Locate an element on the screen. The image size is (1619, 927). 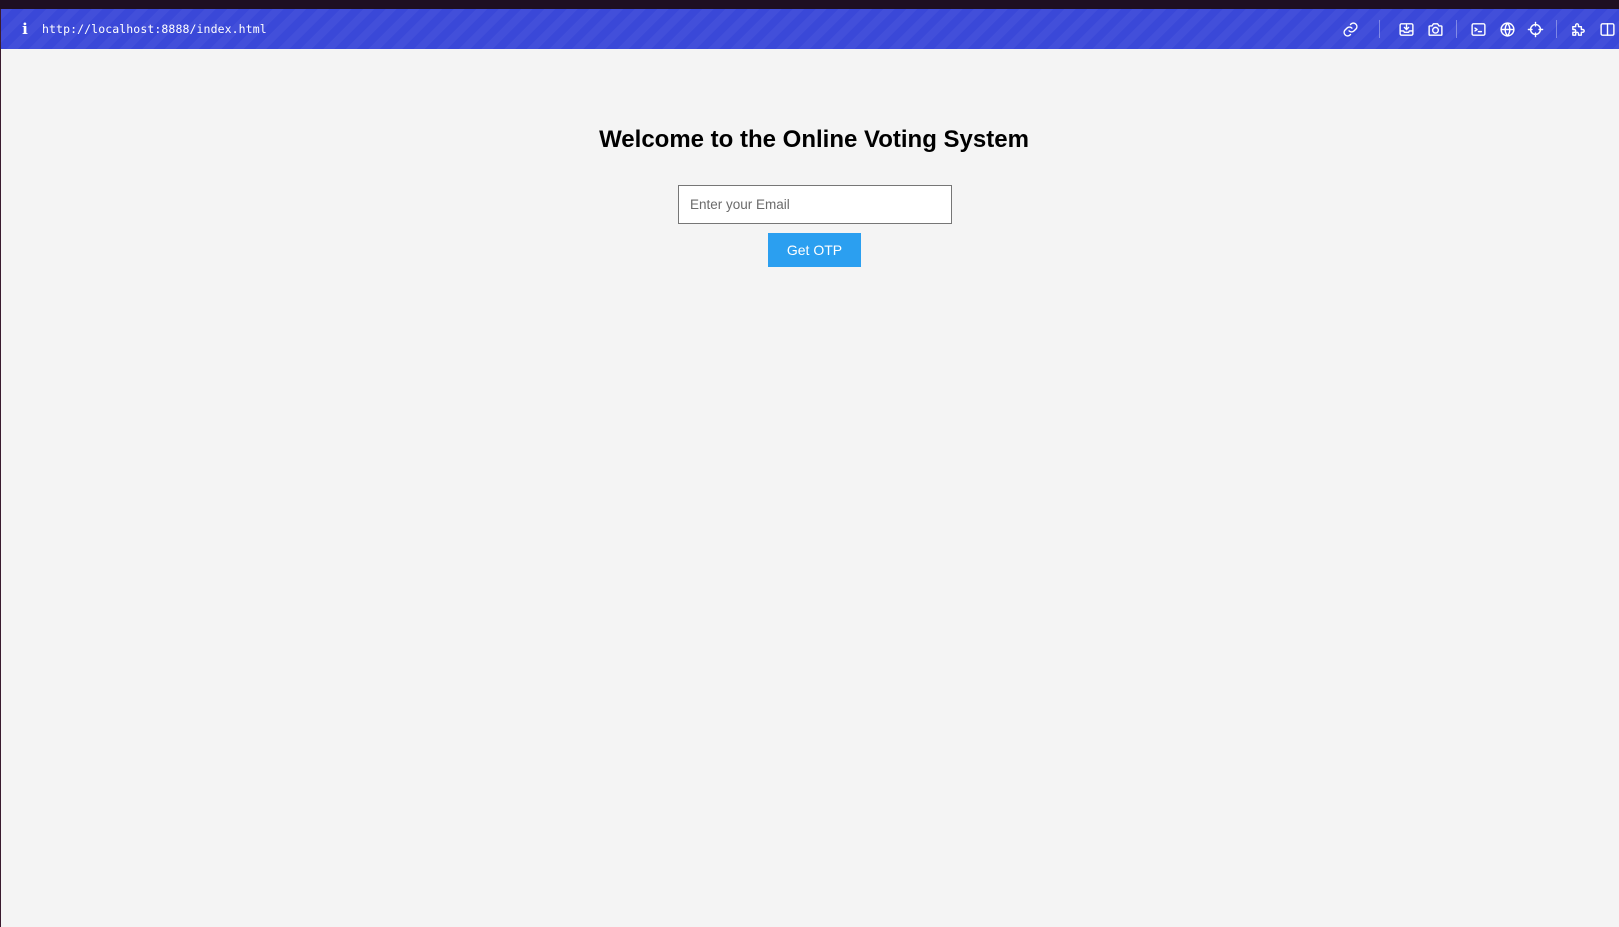
crosshair-icon is located at coordinates (1535, 29).